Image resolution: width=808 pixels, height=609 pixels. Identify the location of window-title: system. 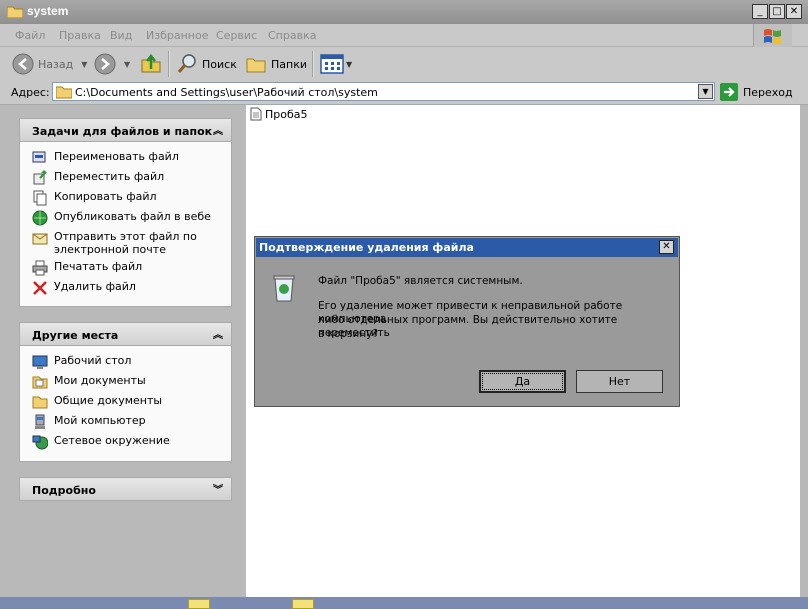
(48, 11).